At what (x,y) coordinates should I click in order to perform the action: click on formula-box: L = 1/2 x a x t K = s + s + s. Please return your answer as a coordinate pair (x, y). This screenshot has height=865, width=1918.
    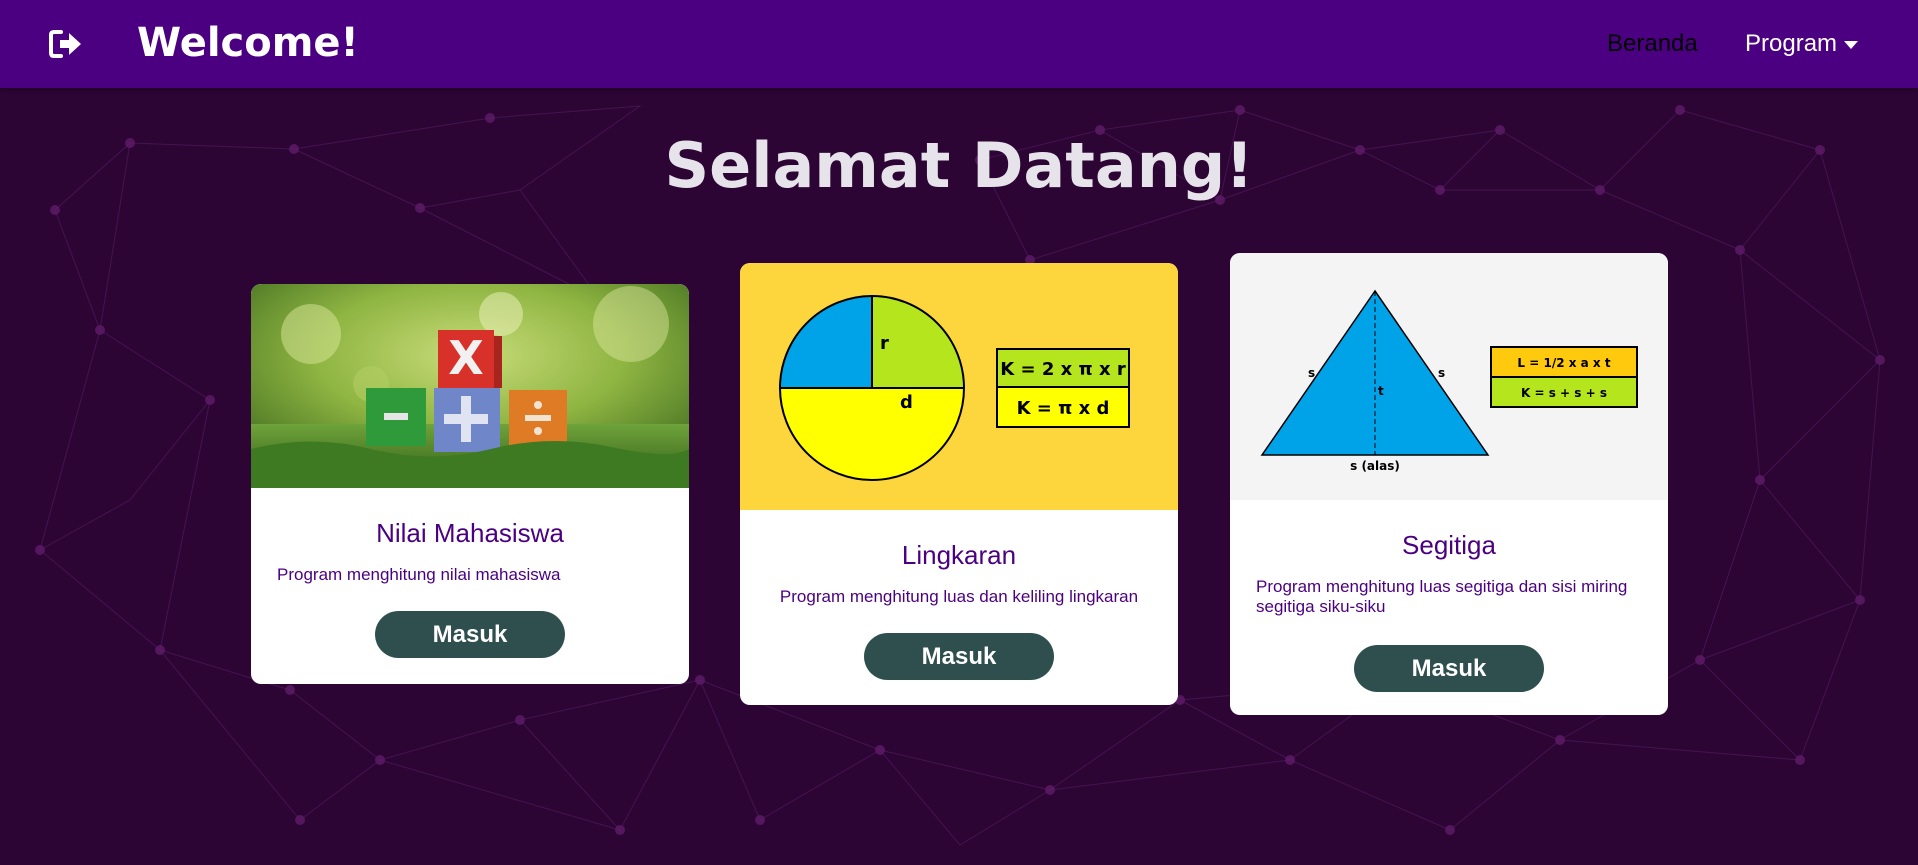
    Looking at the image, I should click on (1564, 377).